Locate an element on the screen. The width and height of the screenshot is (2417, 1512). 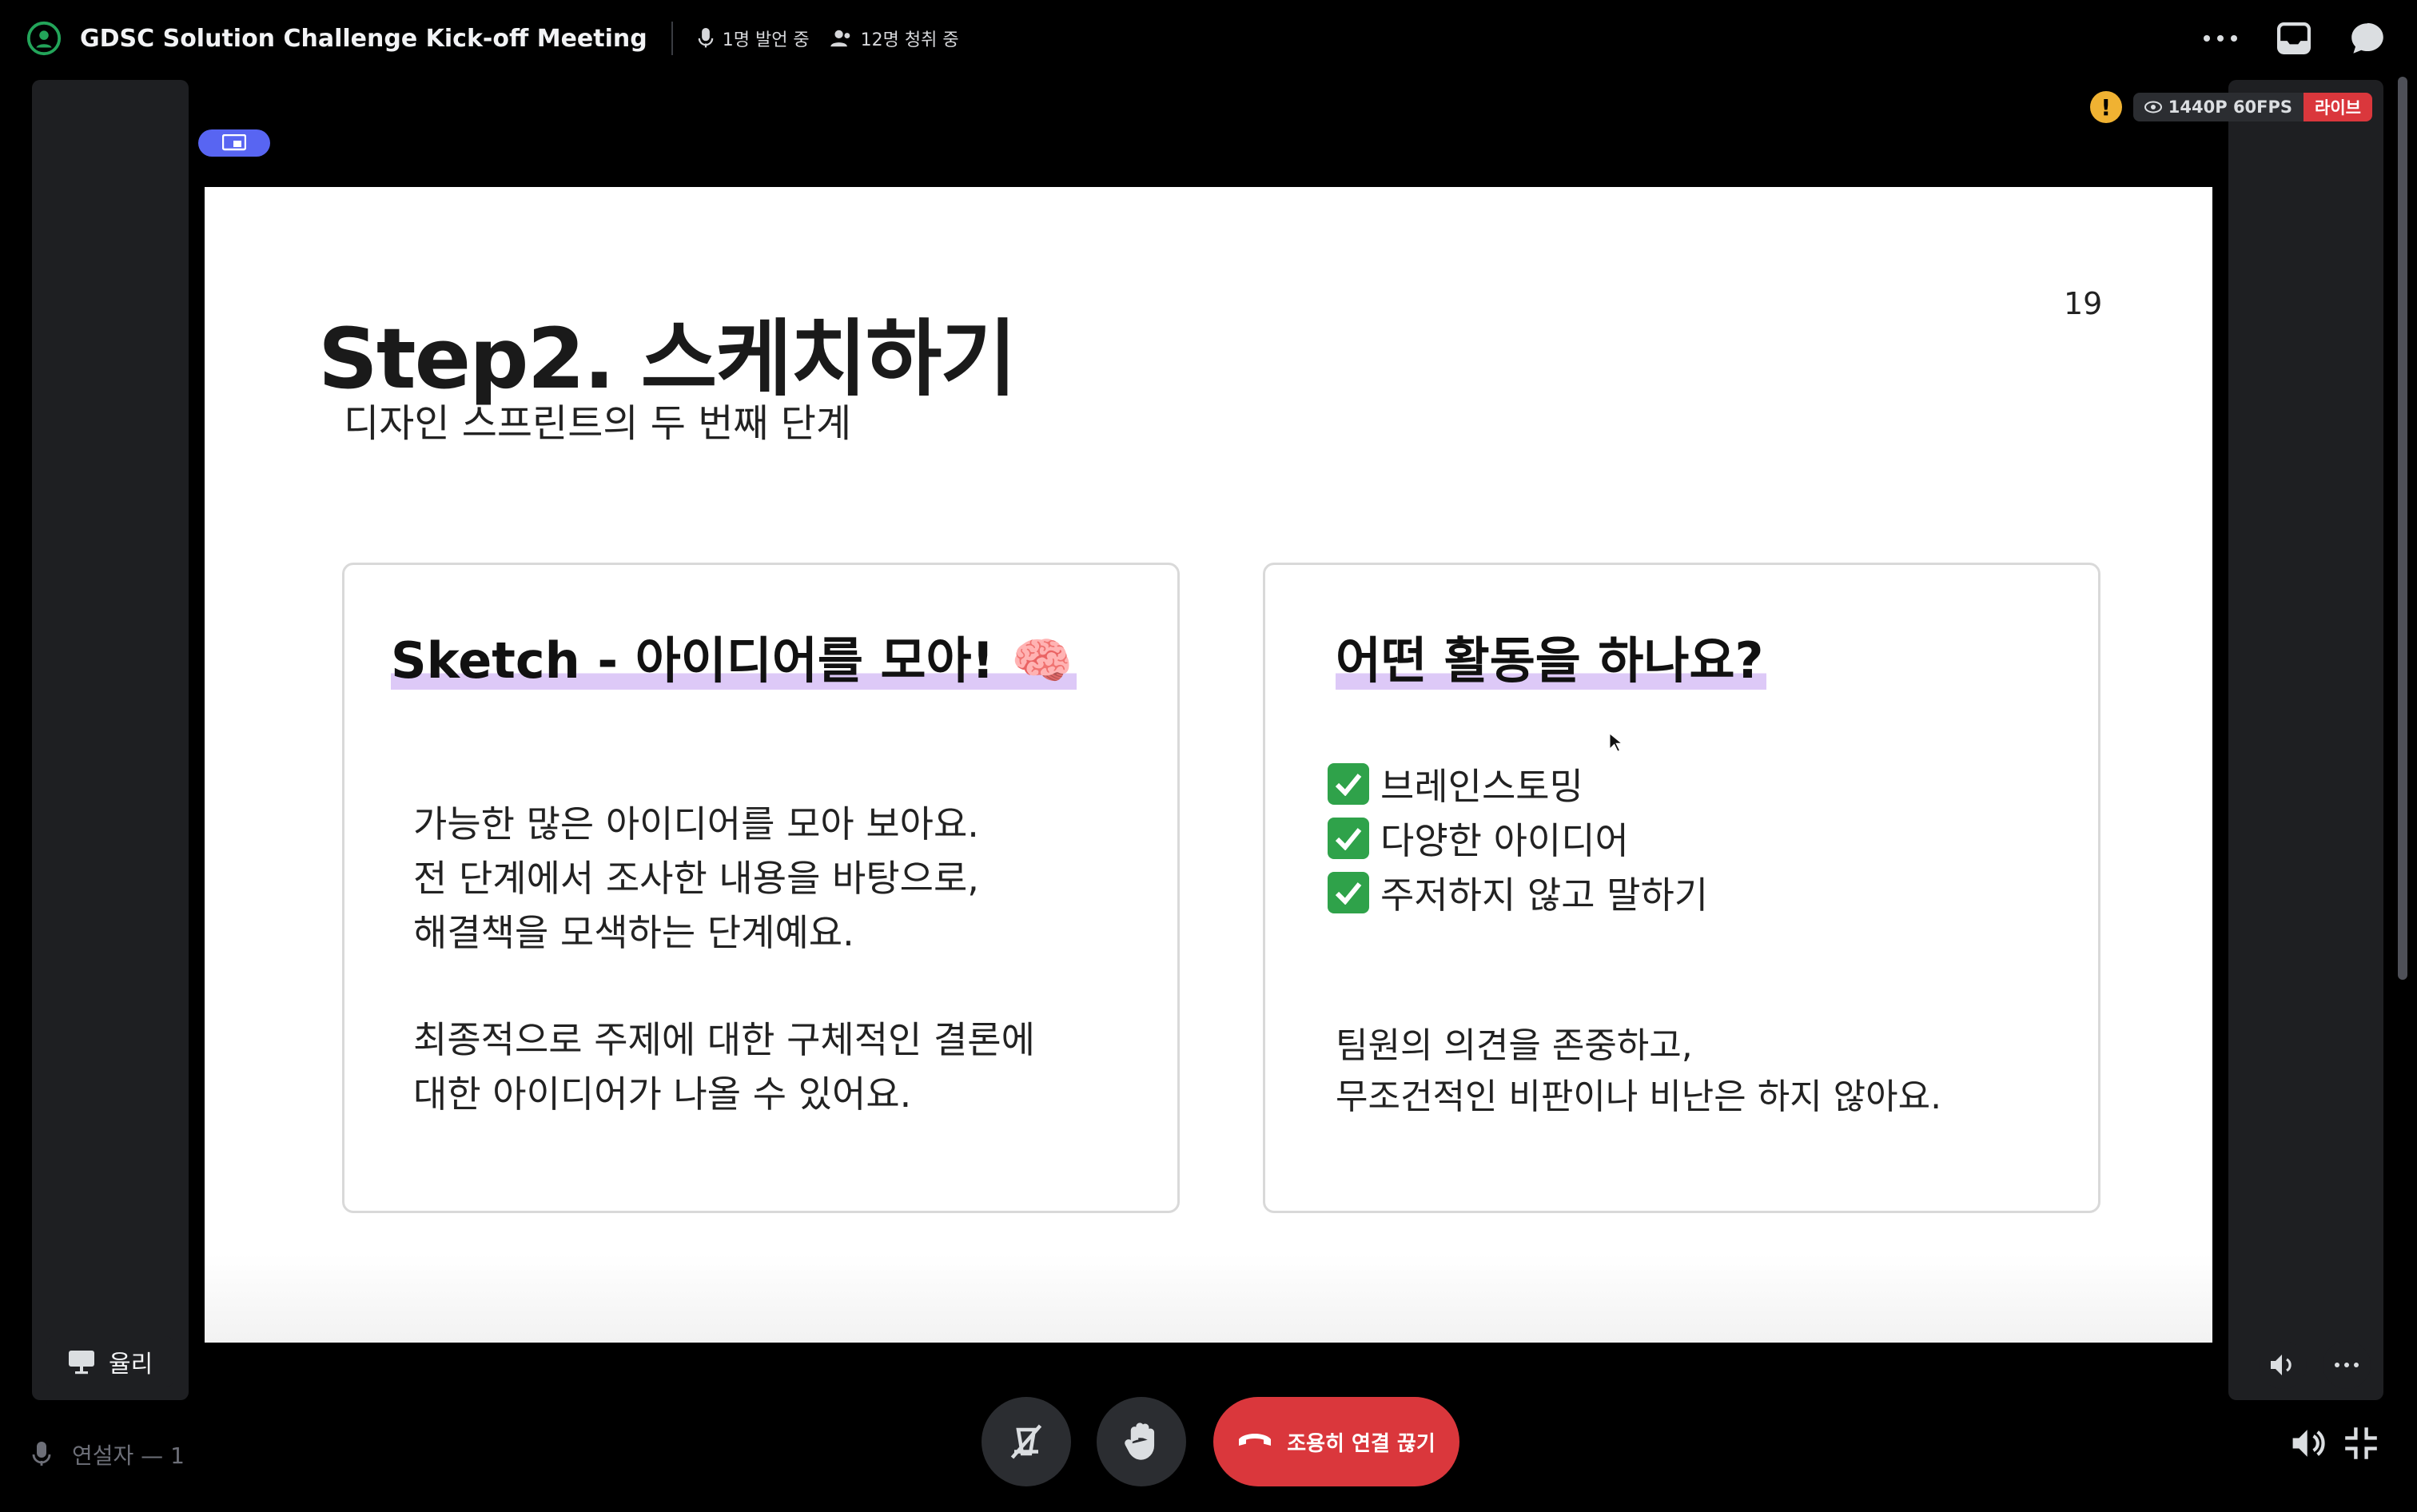
text-line: 팀원의 의견을 존중하고, is located at coordinates (1514, 1045).